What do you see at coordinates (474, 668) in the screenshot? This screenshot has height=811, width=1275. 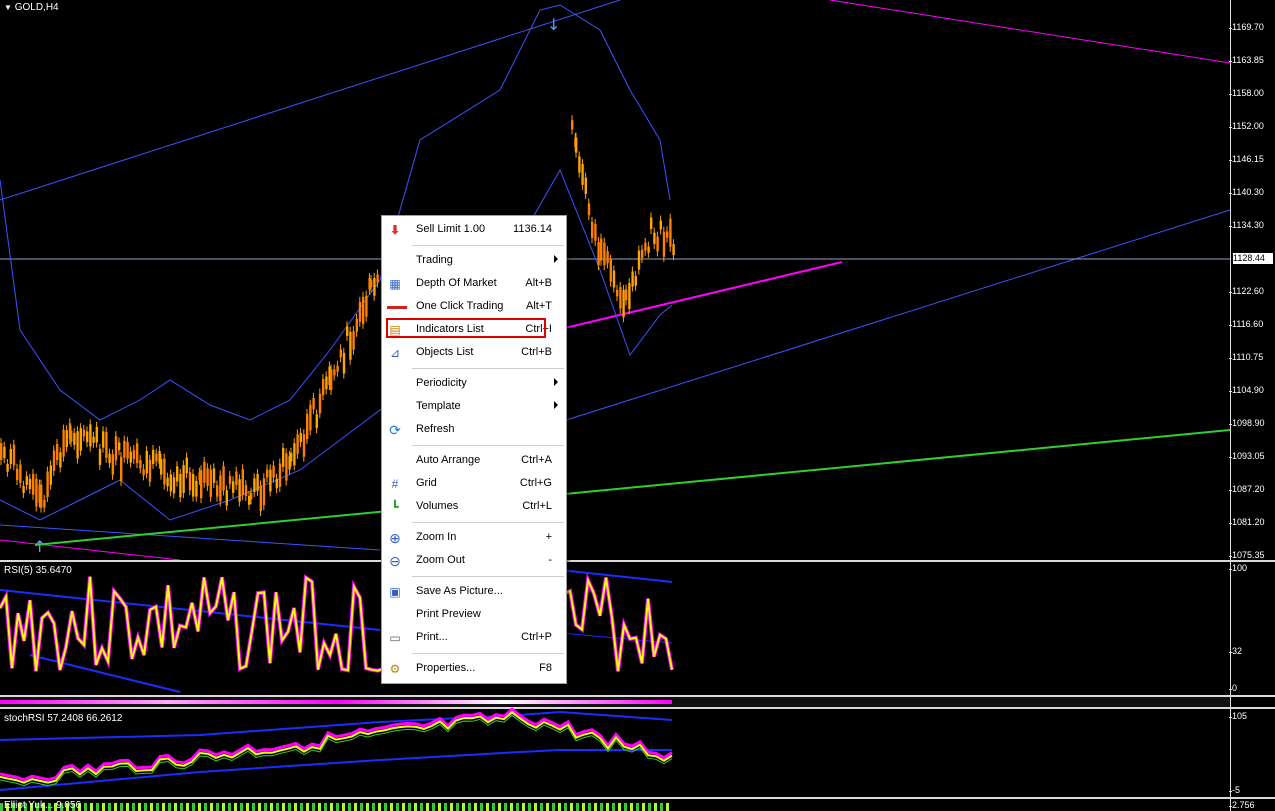 I see `menu-item-properties: ⚙ Properties... F8` at bounding box center [474, 668].